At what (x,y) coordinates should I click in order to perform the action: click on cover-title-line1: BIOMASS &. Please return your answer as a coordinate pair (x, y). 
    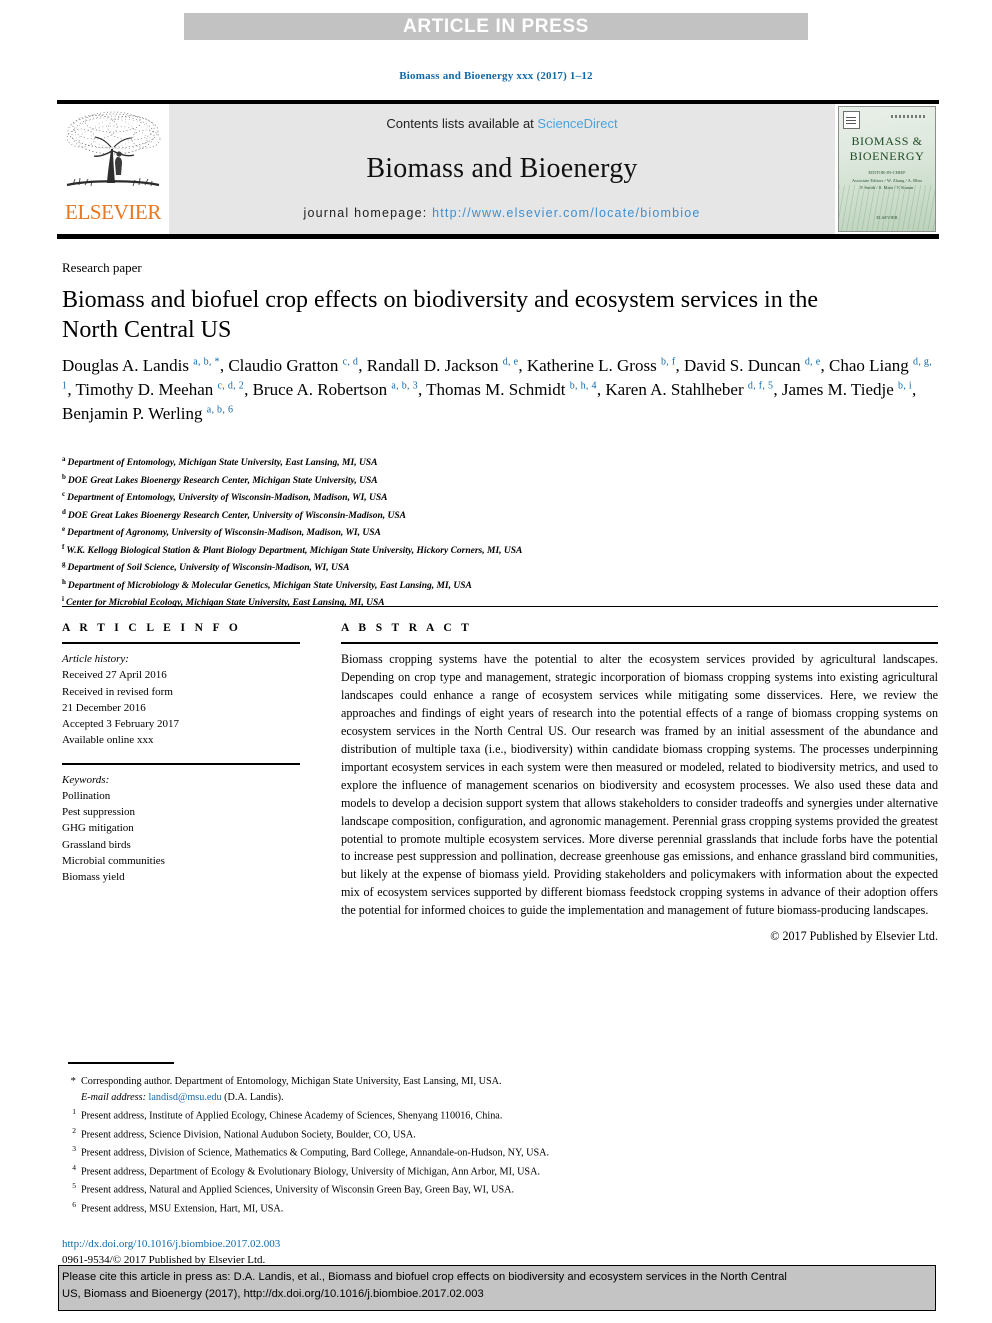
    Looking at the image, I should click on (887, 141).